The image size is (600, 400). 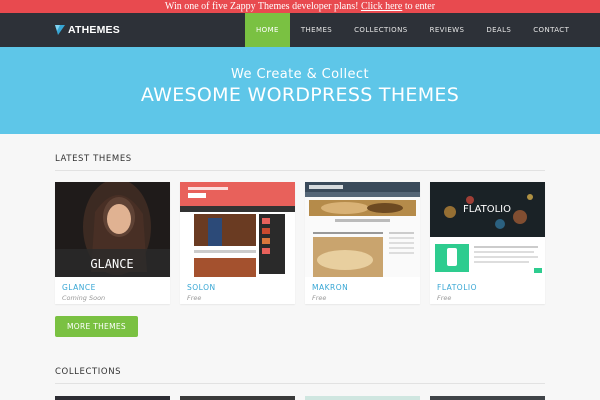 I want to click on theme-card-makron: MAKRON Free, so click(x=362, y=243).